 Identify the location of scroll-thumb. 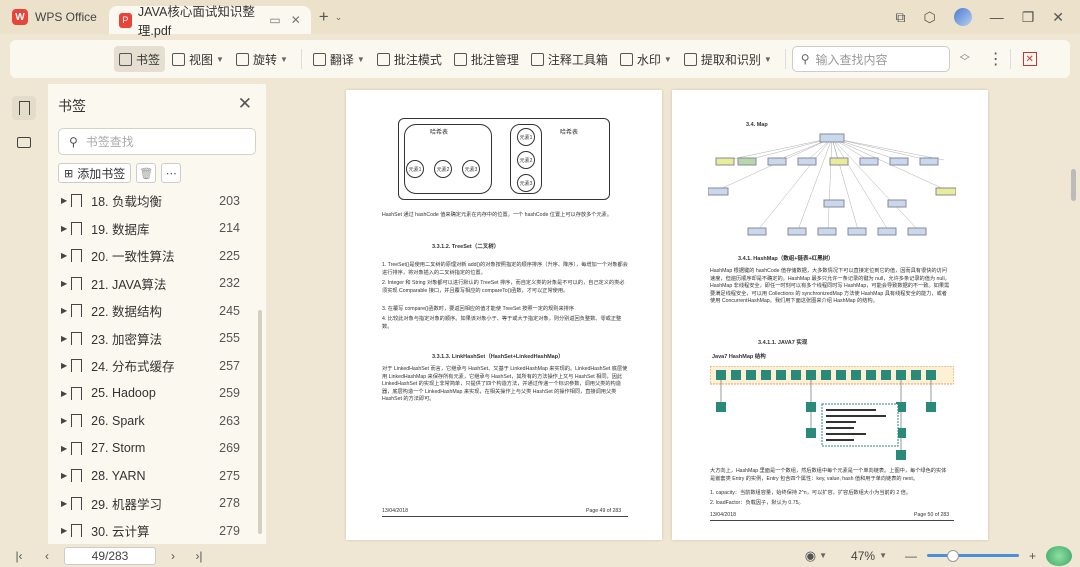
(1073, 185).